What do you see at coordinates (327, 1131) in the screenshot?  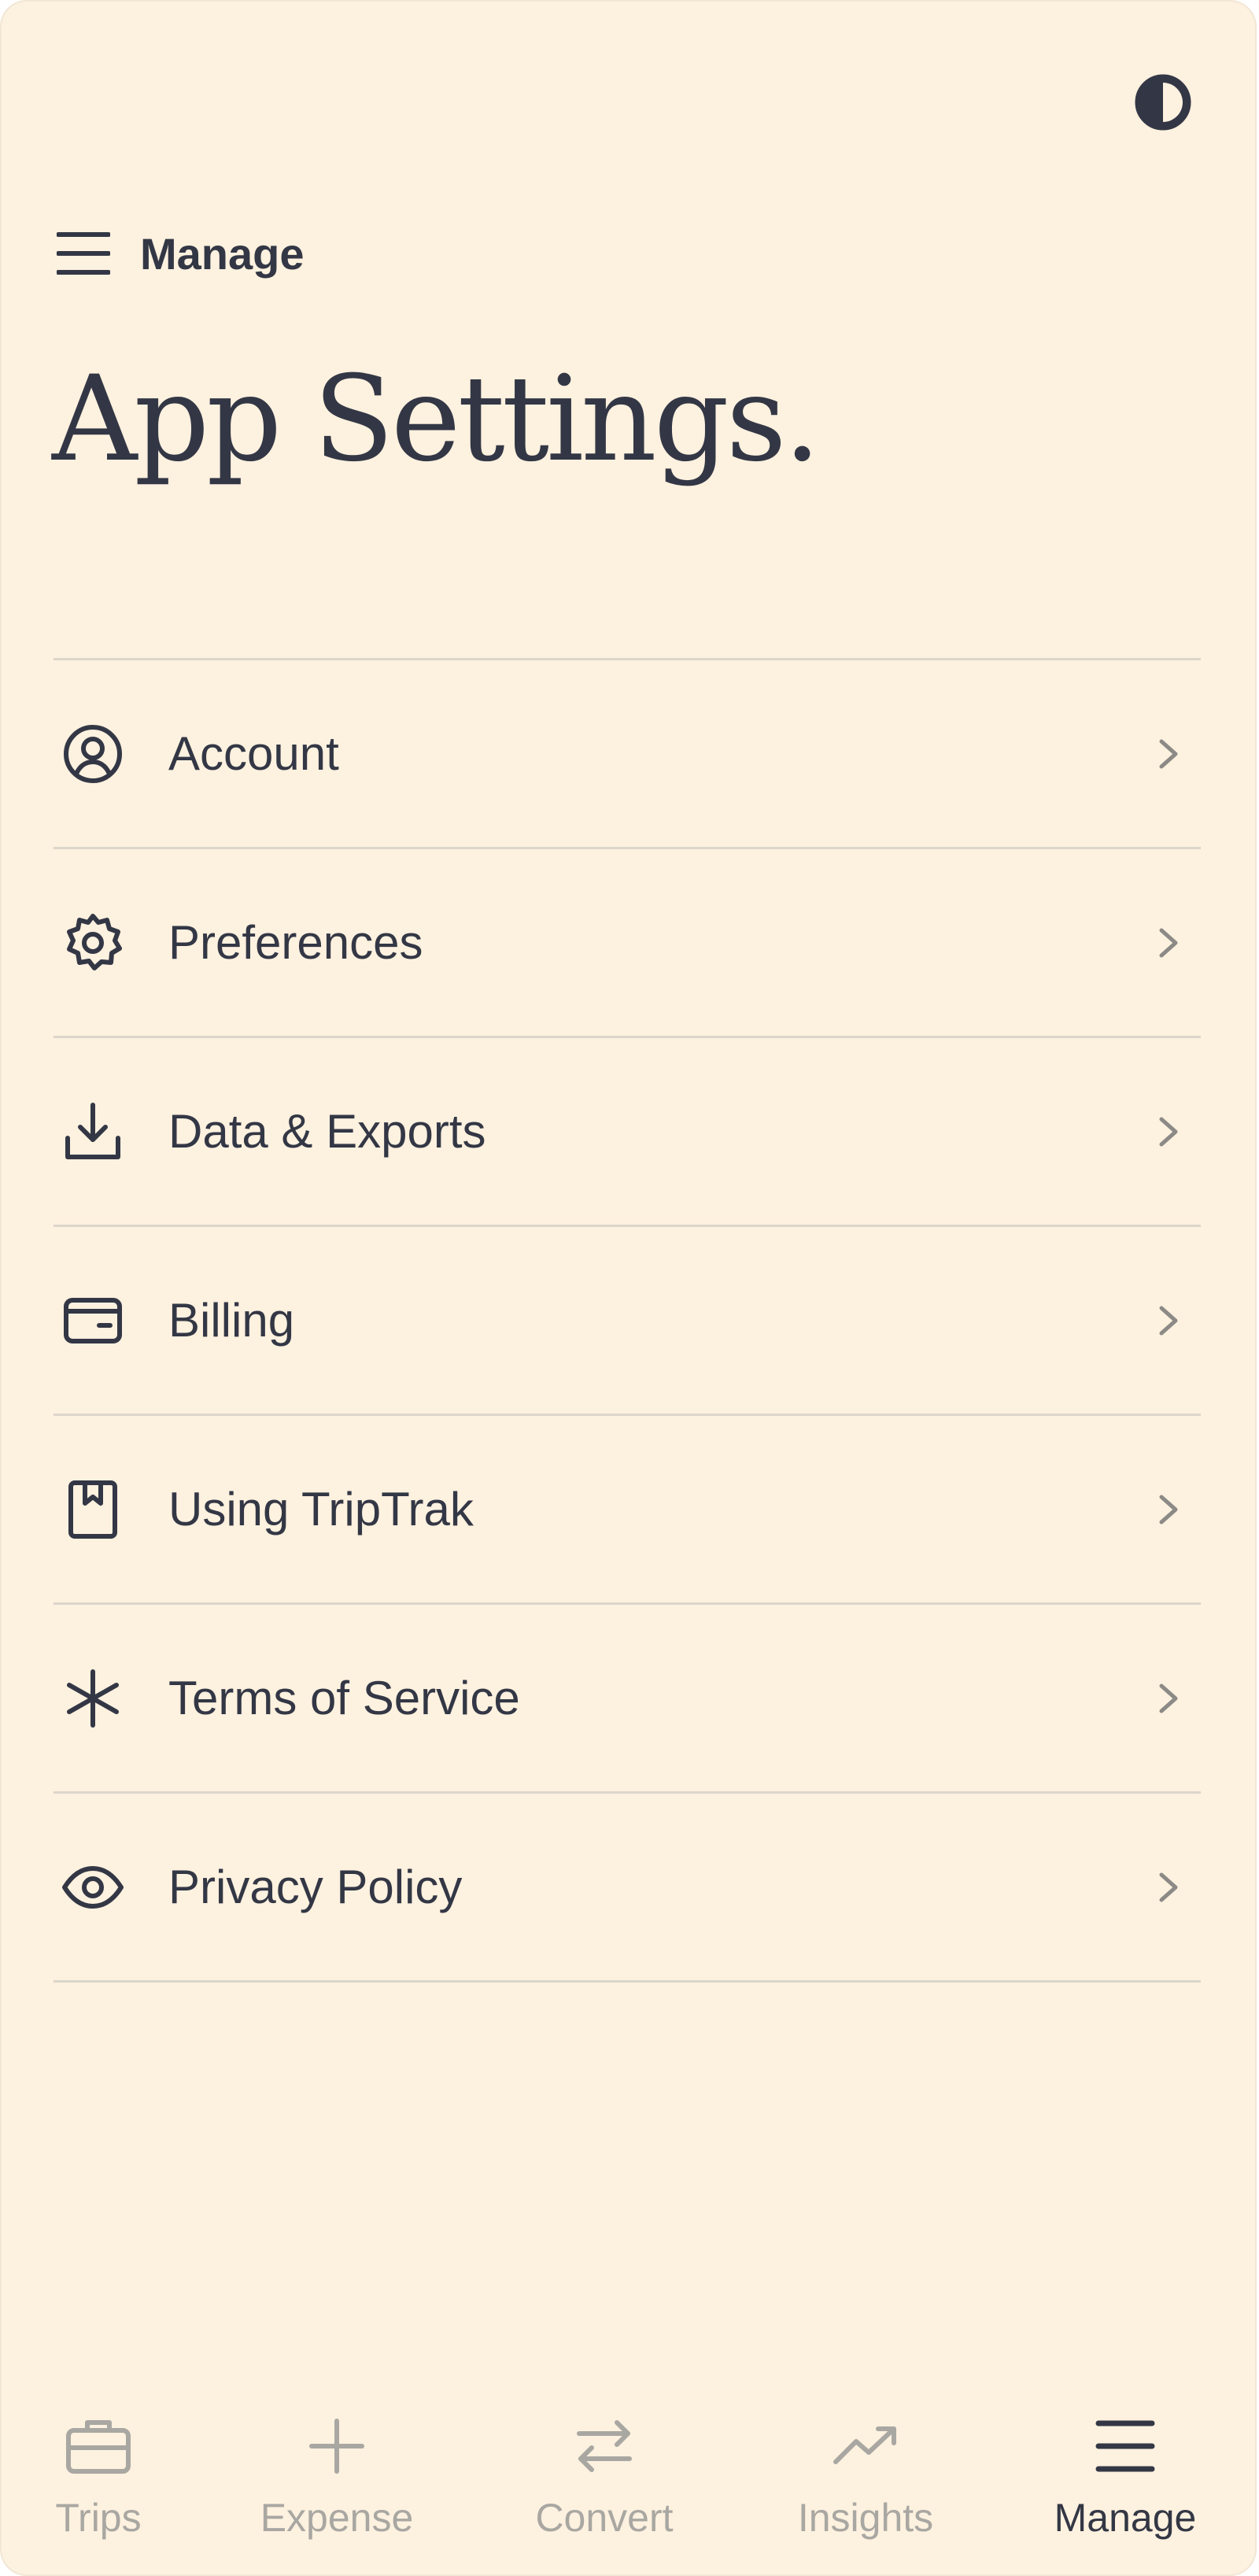 I see `settings-item-label: Data & Exports` at bounding box center [327, 1131].